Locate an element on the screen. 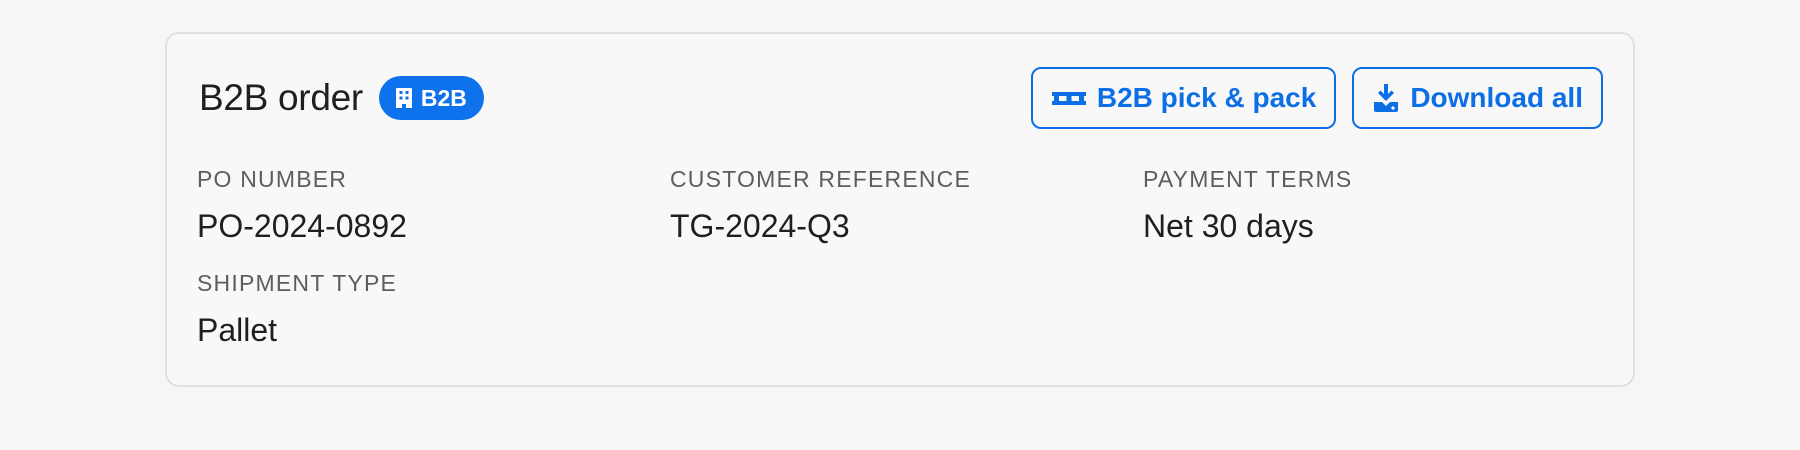  customer-reference-value: TG-2024-Q3 is located at coordinates (760, 226).